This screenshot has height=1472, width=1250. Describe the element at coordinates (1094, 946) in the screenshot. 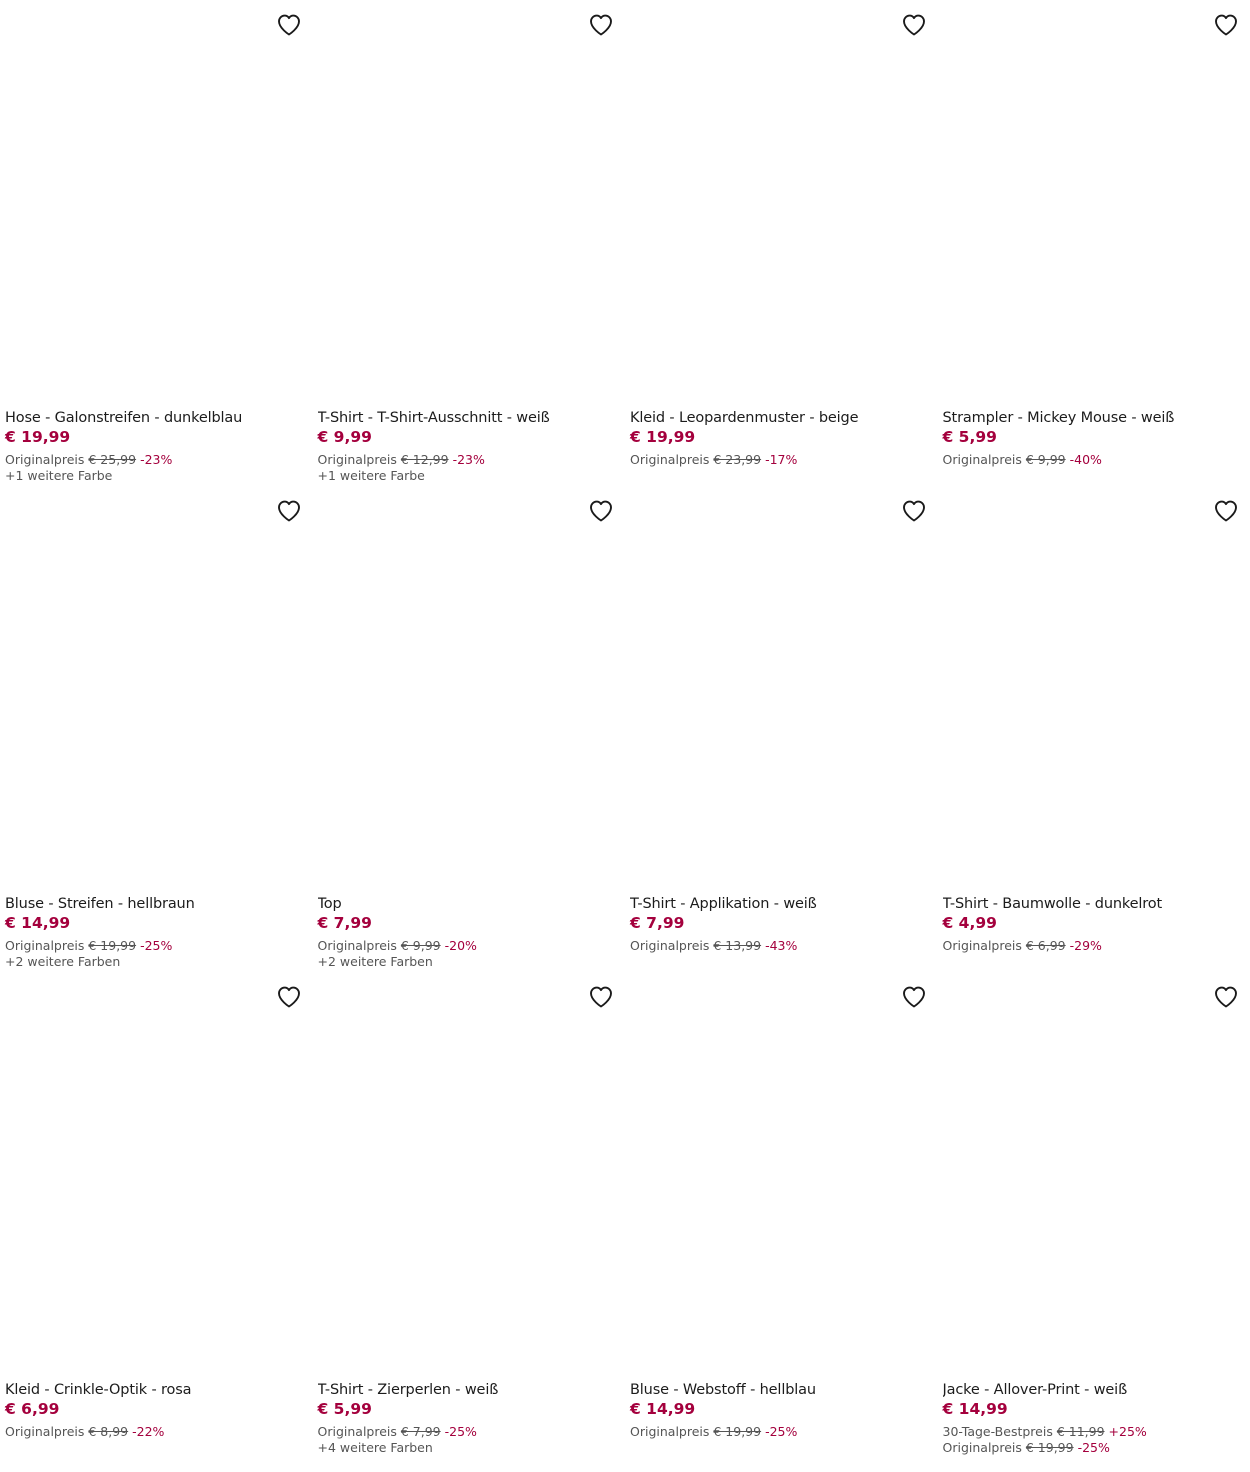

I see `reference-price: Originalpreis € 6,99 -29%` at that location.